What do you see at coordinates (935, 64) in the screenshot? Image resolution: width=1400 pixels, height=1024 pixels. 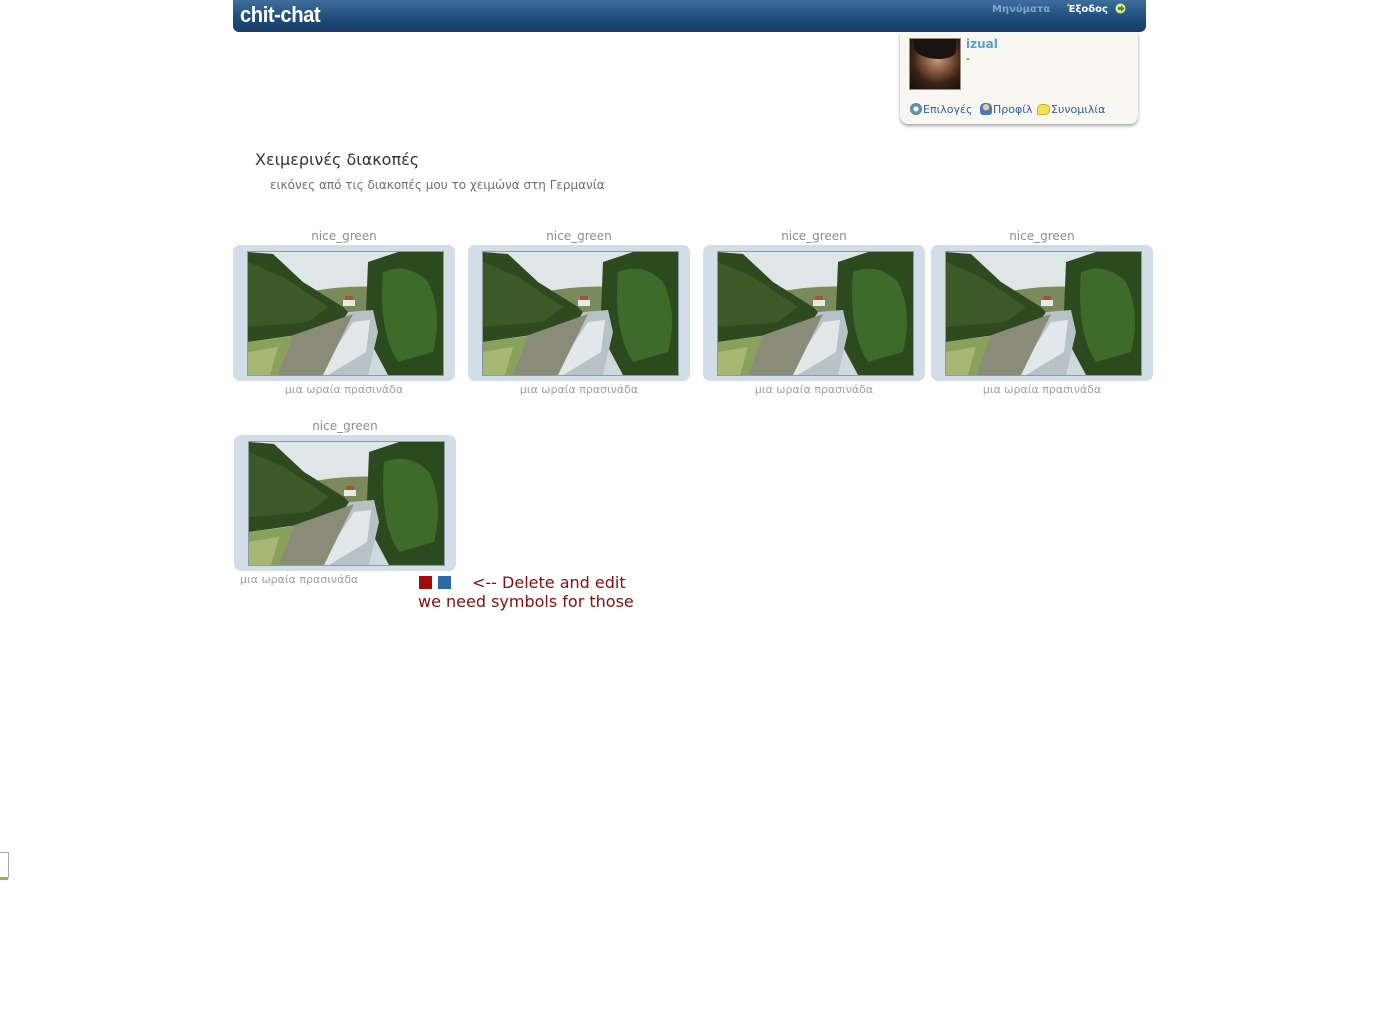 I see `avatar` at bounding box center [935, 64].